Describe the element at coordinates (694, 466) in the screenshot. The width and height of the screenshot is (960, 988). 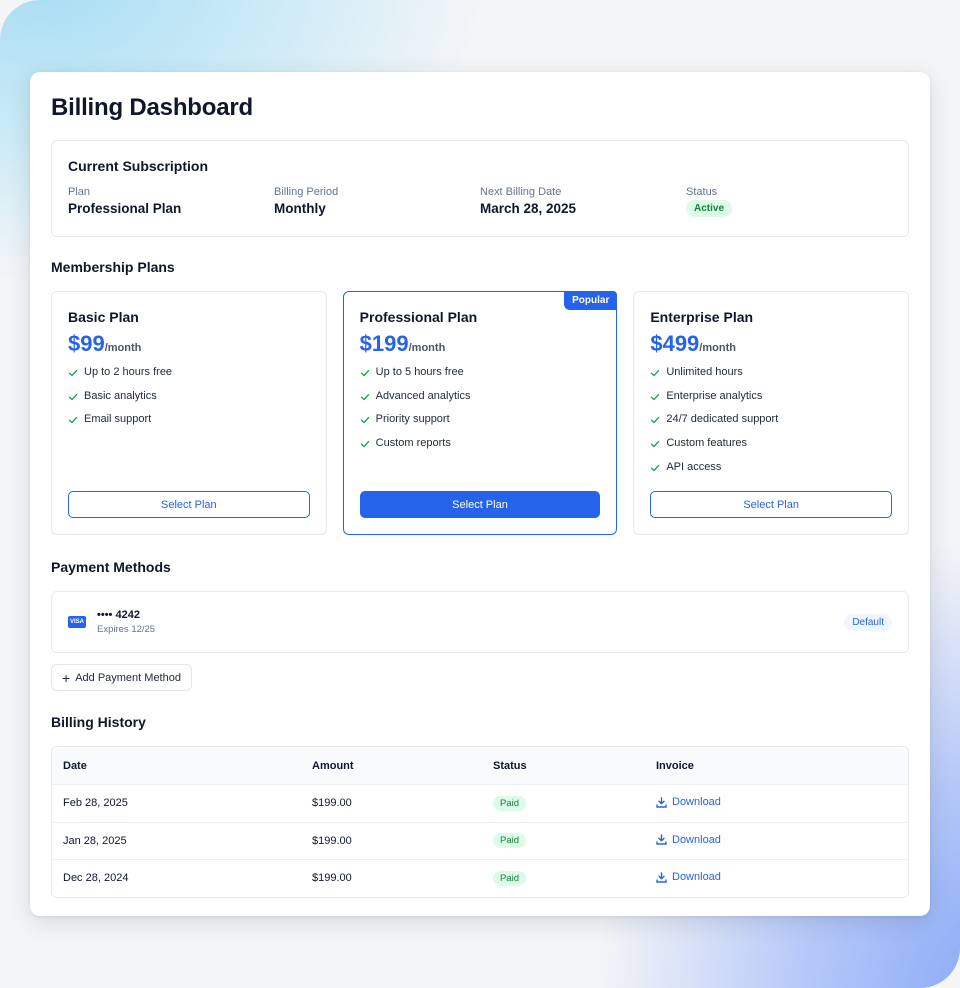
I see `feature-text: API access` at that location.